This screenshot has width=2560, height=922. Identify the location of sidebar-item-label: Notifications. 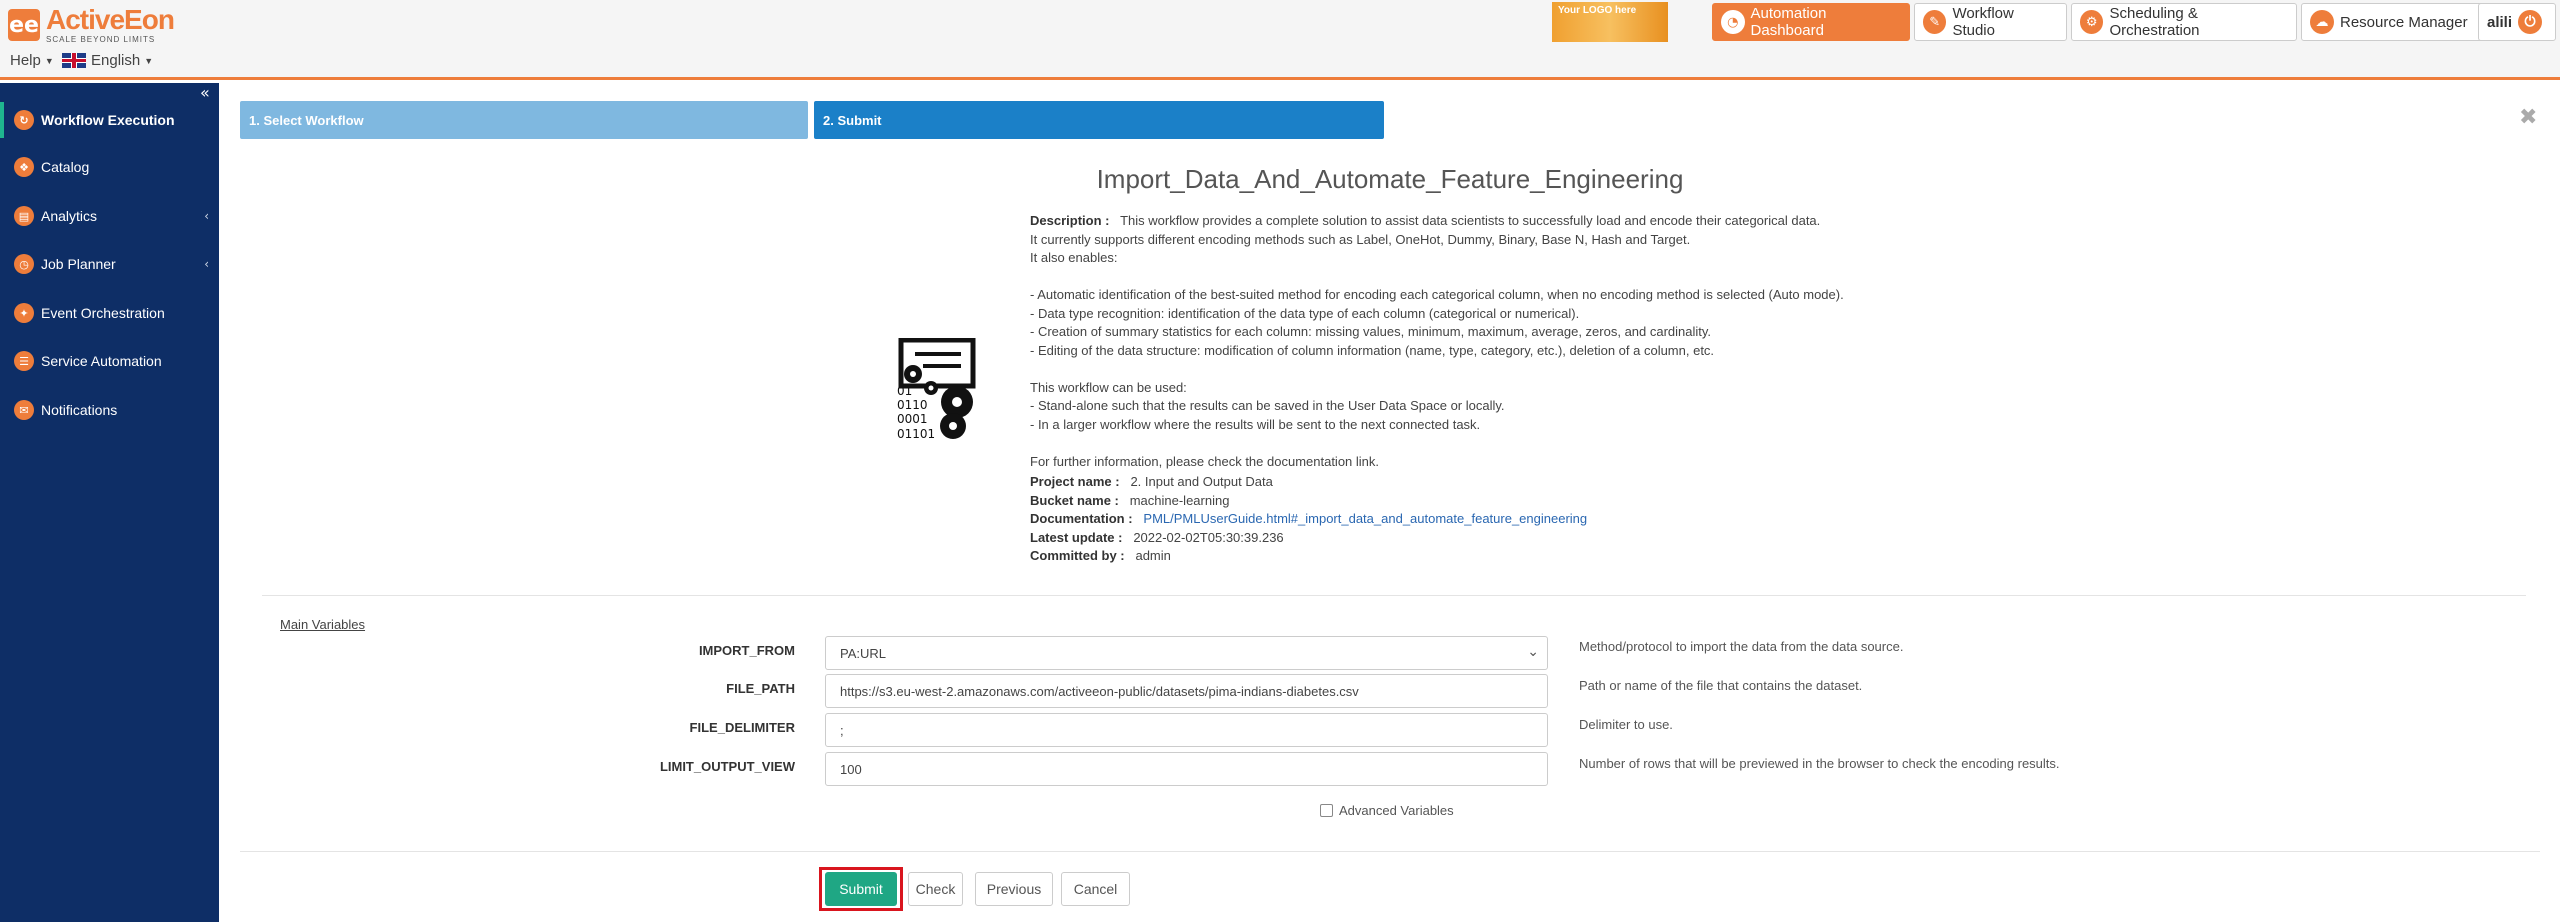
(79, 410).